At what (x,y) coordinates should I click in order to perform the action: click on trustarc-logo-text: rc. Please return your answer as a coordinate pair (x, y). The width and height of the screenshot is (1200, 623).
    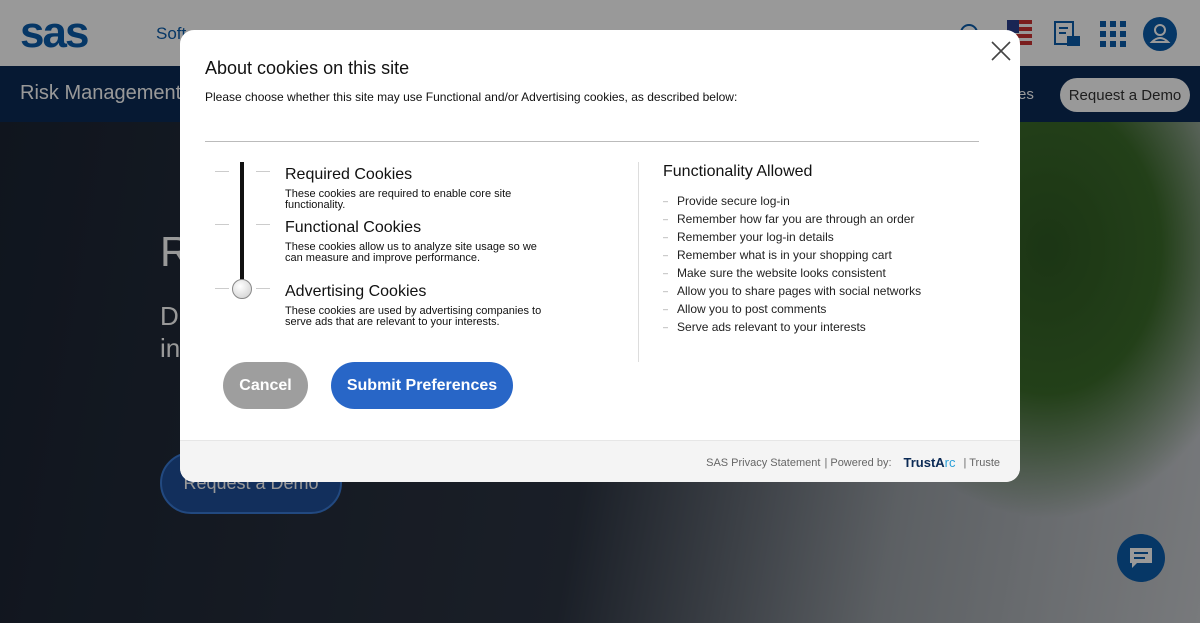
    Looking at the image, I should click on (950, 462).